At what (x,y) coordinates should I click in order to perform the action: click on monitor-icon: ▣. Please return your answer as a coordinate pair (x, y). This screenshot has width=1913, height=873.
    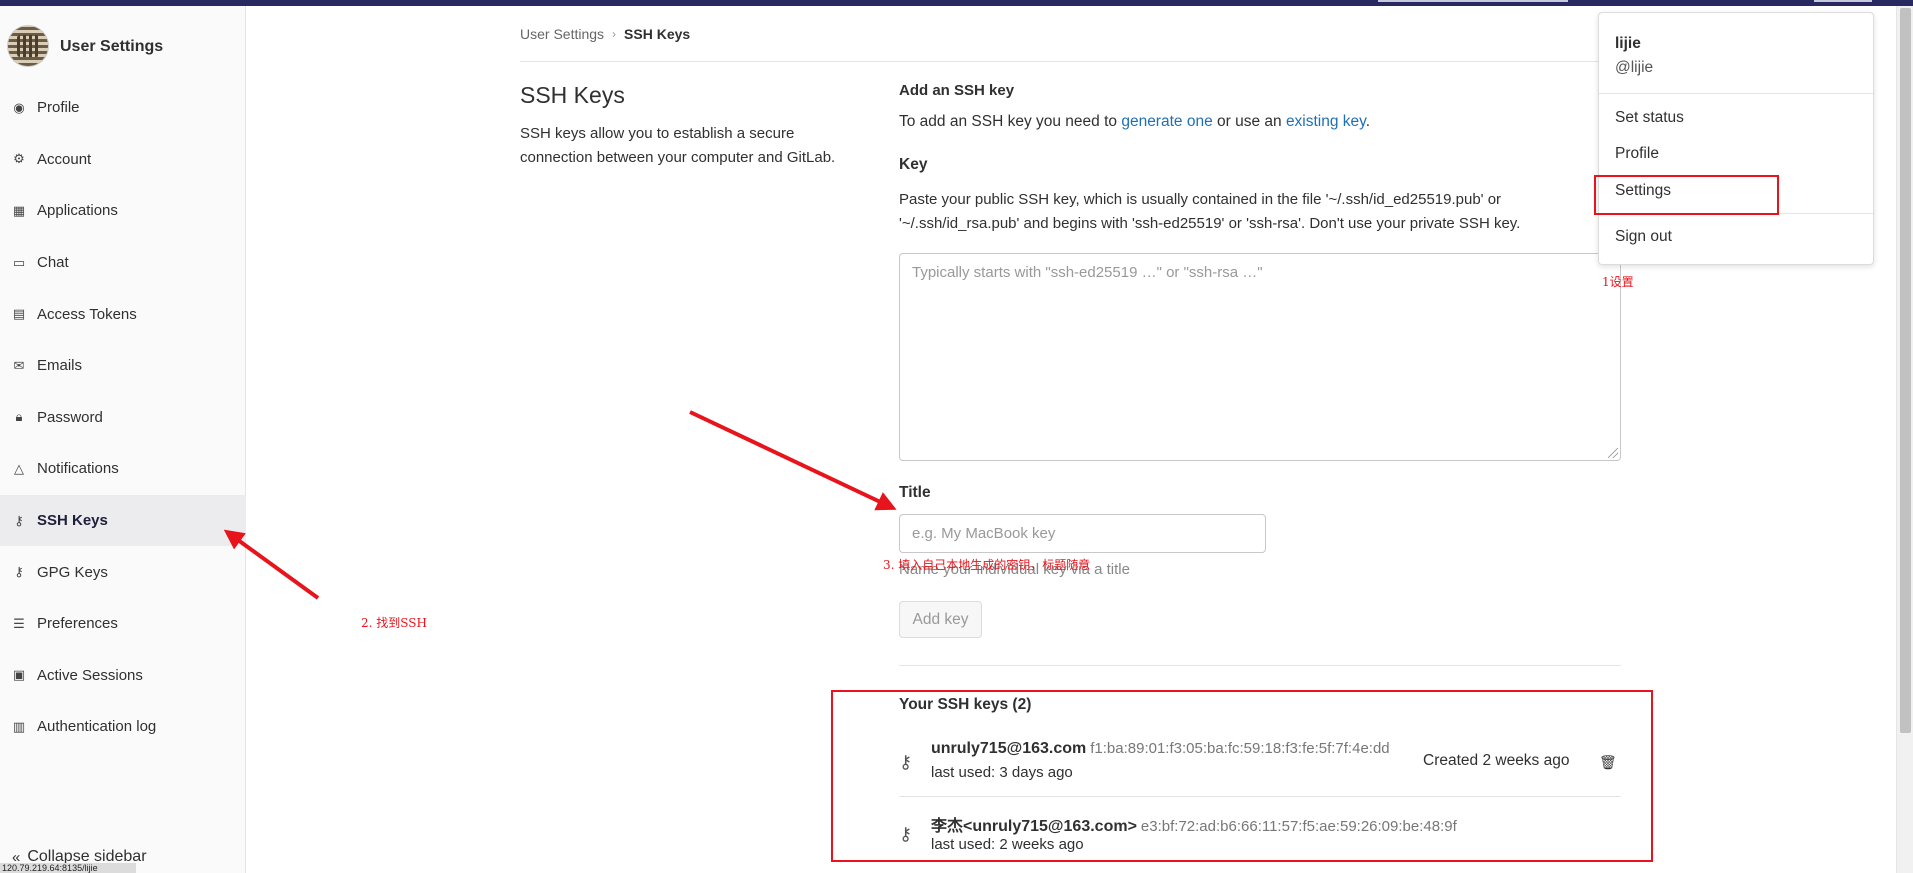
    Looking at the image, I should click on (19, 675).